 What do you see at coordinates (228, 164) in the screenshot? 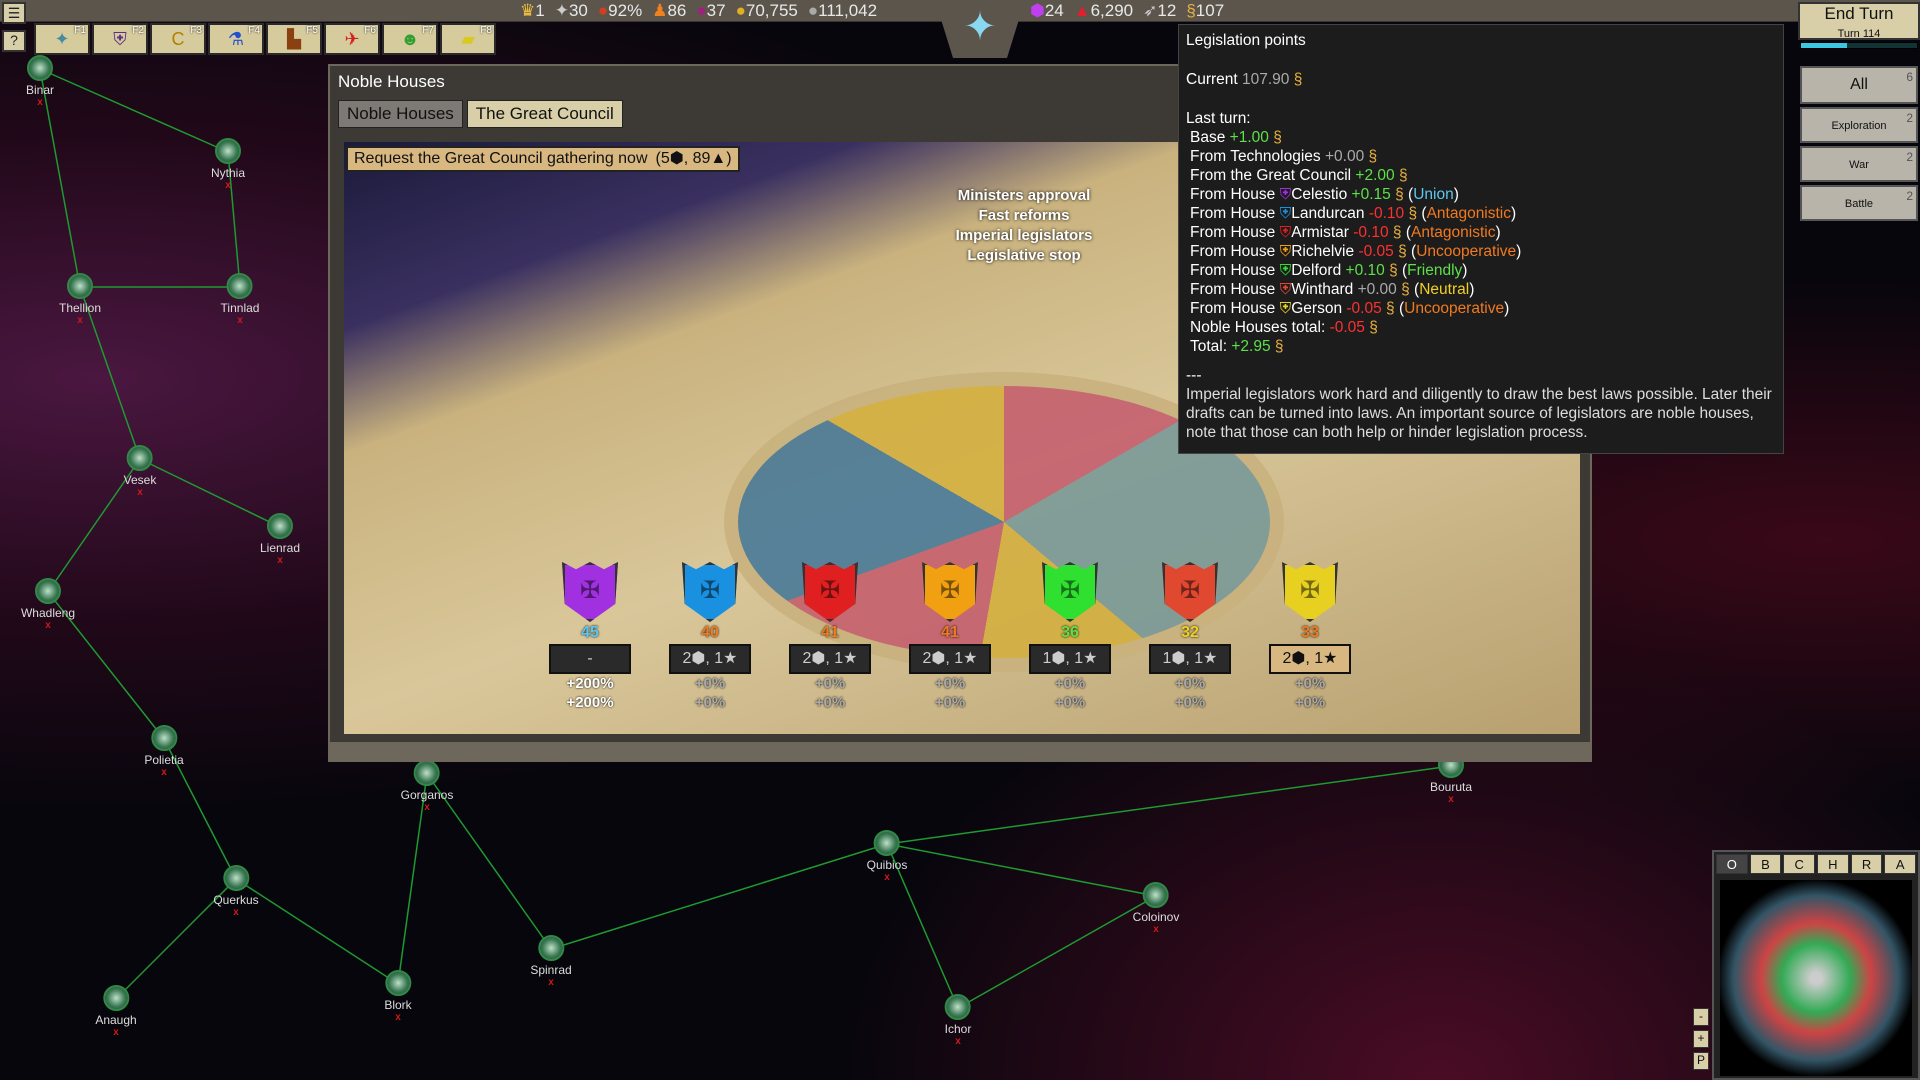
I see `star-system-nythia: Nythia x` at bounding box center [228, 164].